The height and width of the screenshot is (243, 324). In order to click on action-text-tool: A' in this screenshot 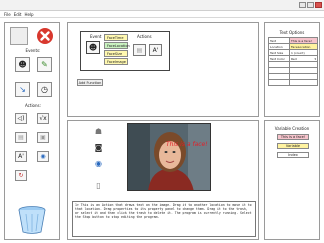, I will do `click(21, 156)`.